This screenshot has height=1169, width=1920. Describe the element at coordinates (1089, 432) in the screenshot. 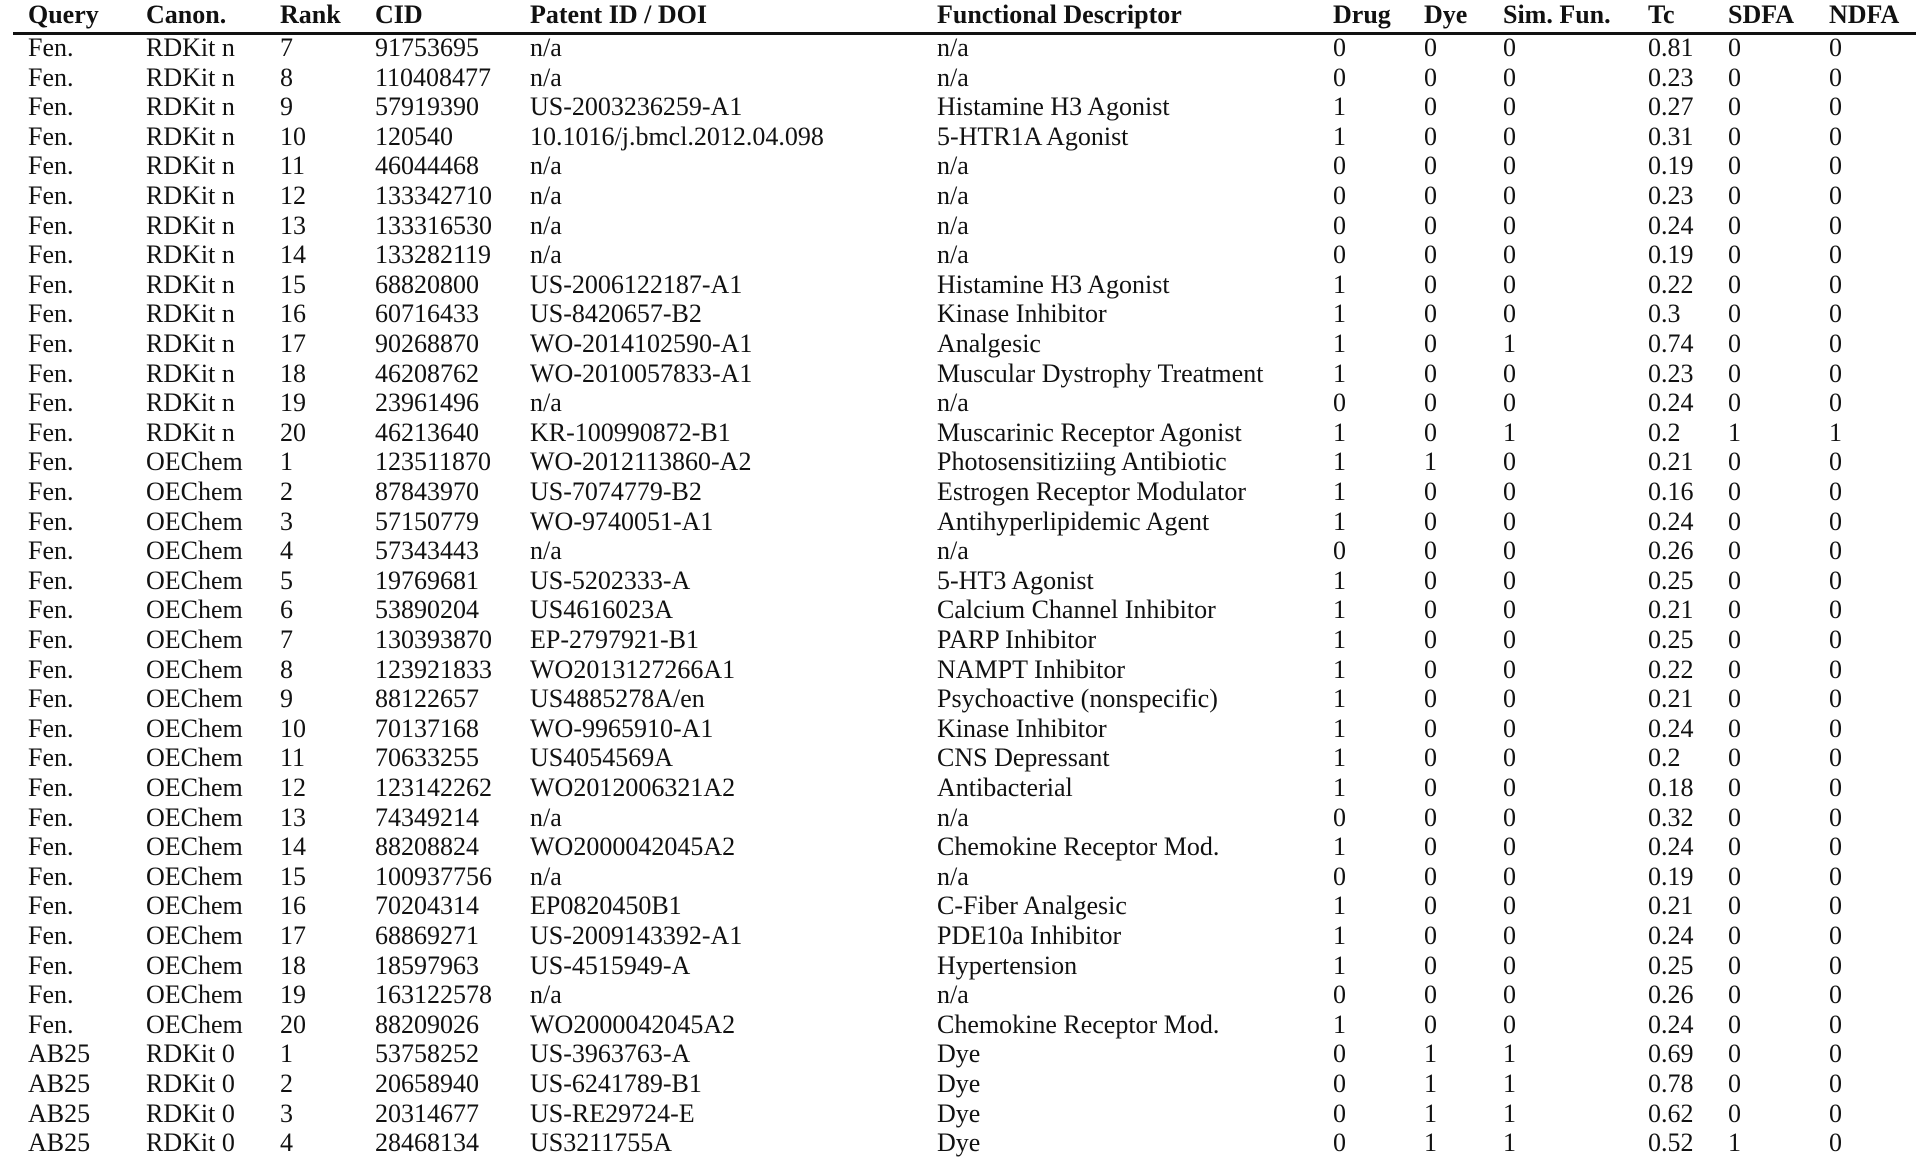

I see `cell-functional-descriptor: Muscarinic Receptor Agonist` at that location.